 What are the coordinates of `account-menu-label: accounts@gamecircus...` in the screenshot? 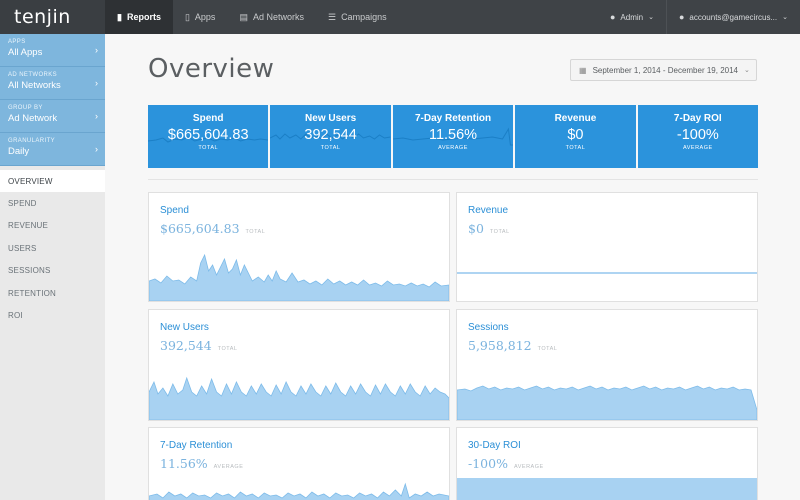 It's located at (733, 17).